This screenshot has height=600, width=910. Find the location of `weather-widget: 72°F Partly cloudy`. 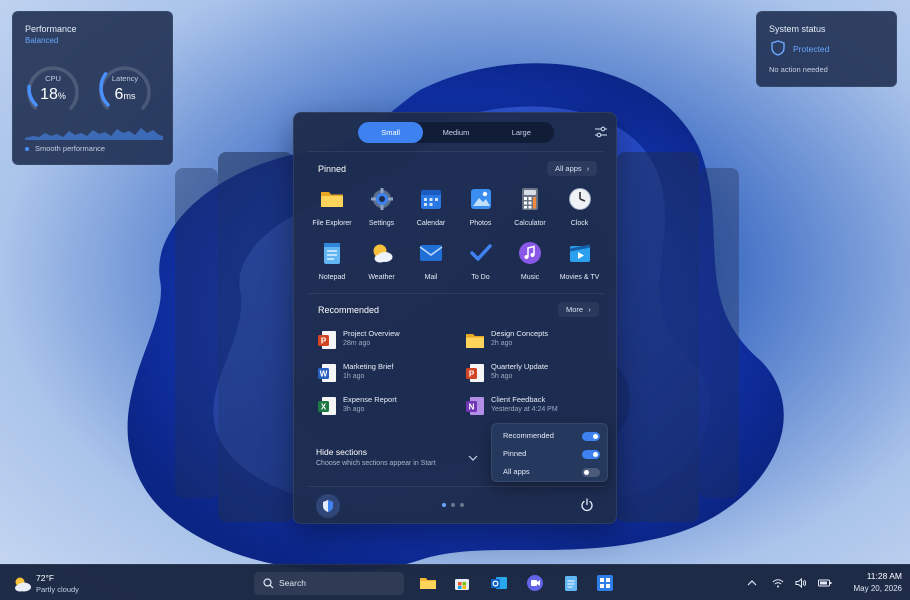

weather-widget: 72°F Partly cloudy is located at coordinates (55, 584).